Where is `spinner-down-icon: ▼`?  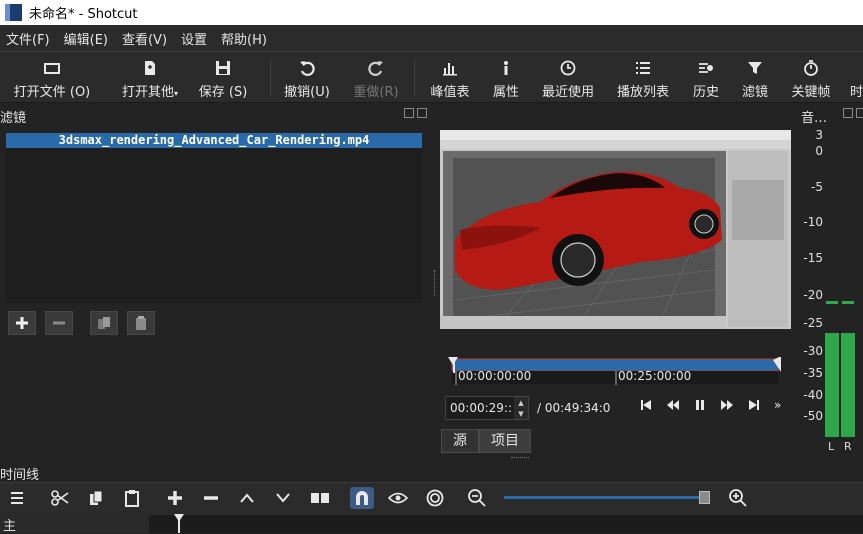 spinner-down-icon: ▼ is located at coordinates (520, 414).